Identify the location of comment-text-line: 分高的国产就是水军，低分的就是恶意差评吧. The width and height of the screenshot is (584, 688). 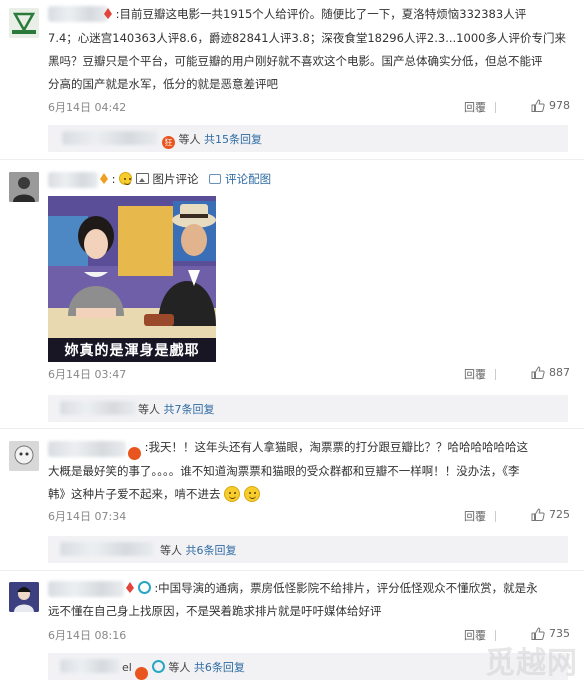
(163, 84).